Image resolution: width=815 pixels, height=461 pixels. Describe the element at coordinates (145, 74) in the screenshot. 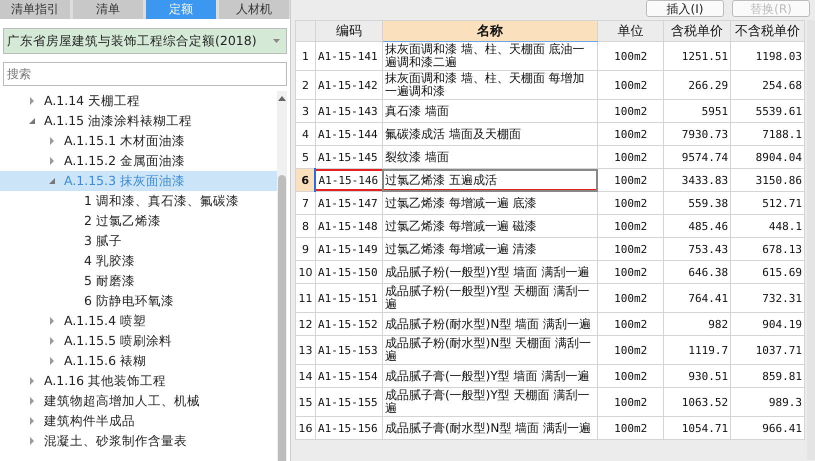

I see `search-field: 搜索` at that location.